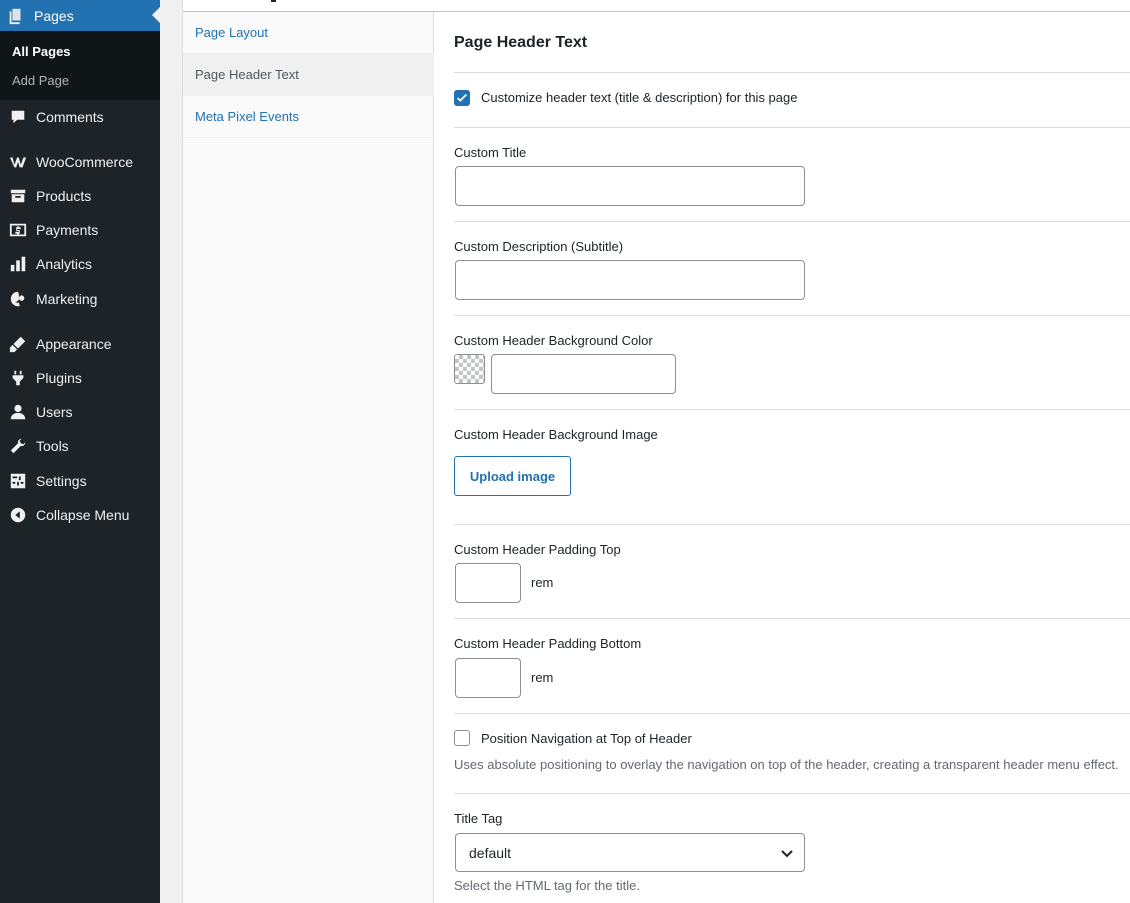 The width and height of the screenshot is (1130, 903). What do you see at coordinates (18, 264) in the screenshot?
I see `analytics-icon` at bounding box center [18, 264].